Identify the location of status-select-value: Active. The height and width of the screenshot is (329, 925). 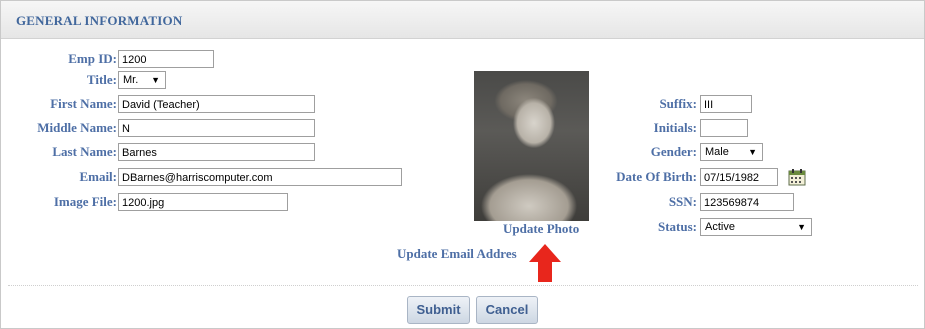
(720, 227).